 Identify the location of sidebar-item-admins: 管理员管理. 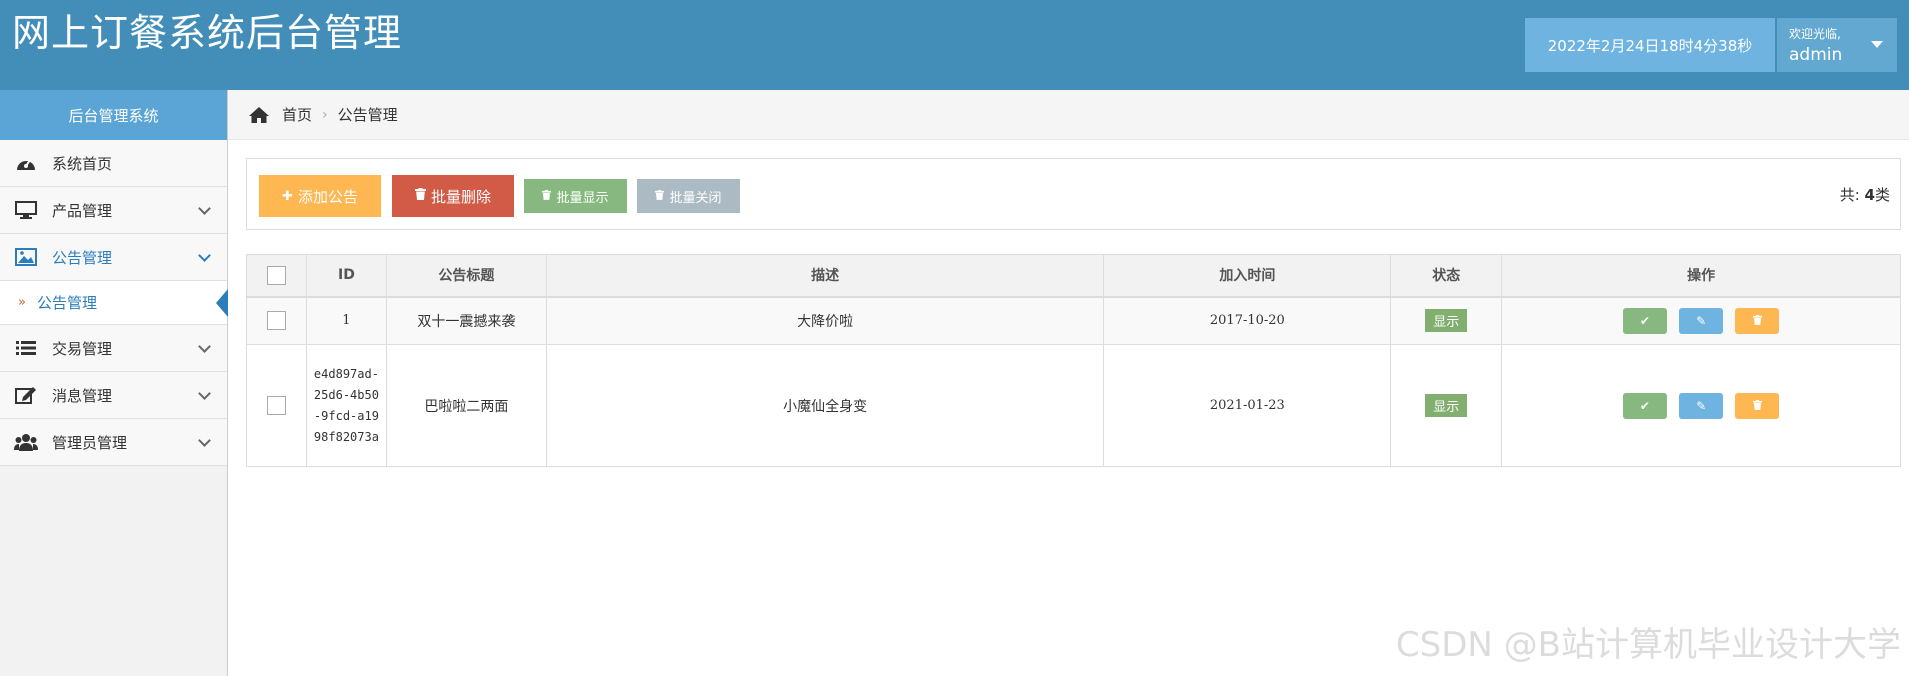
(113, 442).